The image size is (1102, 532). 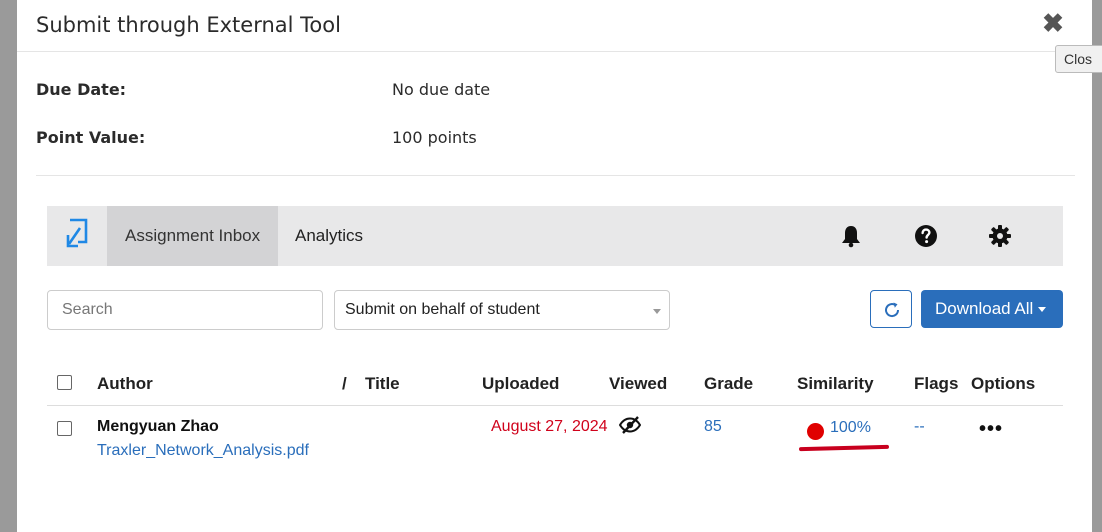 What do you see at coordinates (64, 428) in the screenshot?
I see `row-select-checkbox` at bounding box center [64, 428].